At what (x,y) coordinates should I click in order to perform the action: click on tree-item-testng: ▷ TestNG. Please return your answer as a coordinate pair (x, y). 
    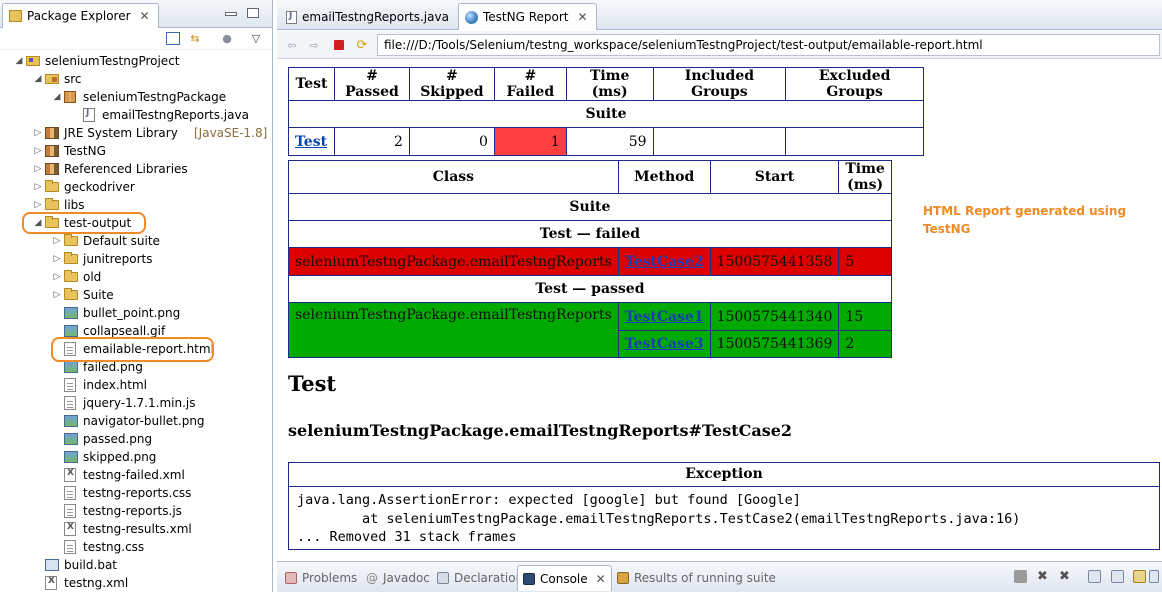
    Looking at the image, I should click on (136, 151).